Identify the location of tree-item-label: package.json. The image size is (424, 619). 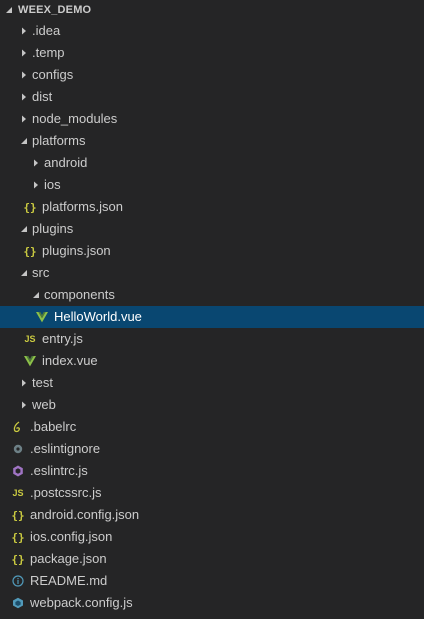
(68, 558).